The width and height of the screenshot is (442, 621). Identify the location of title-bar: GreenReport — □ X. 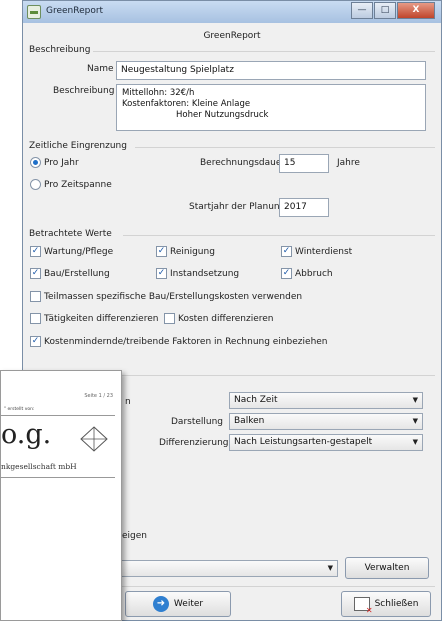
(232, 12).